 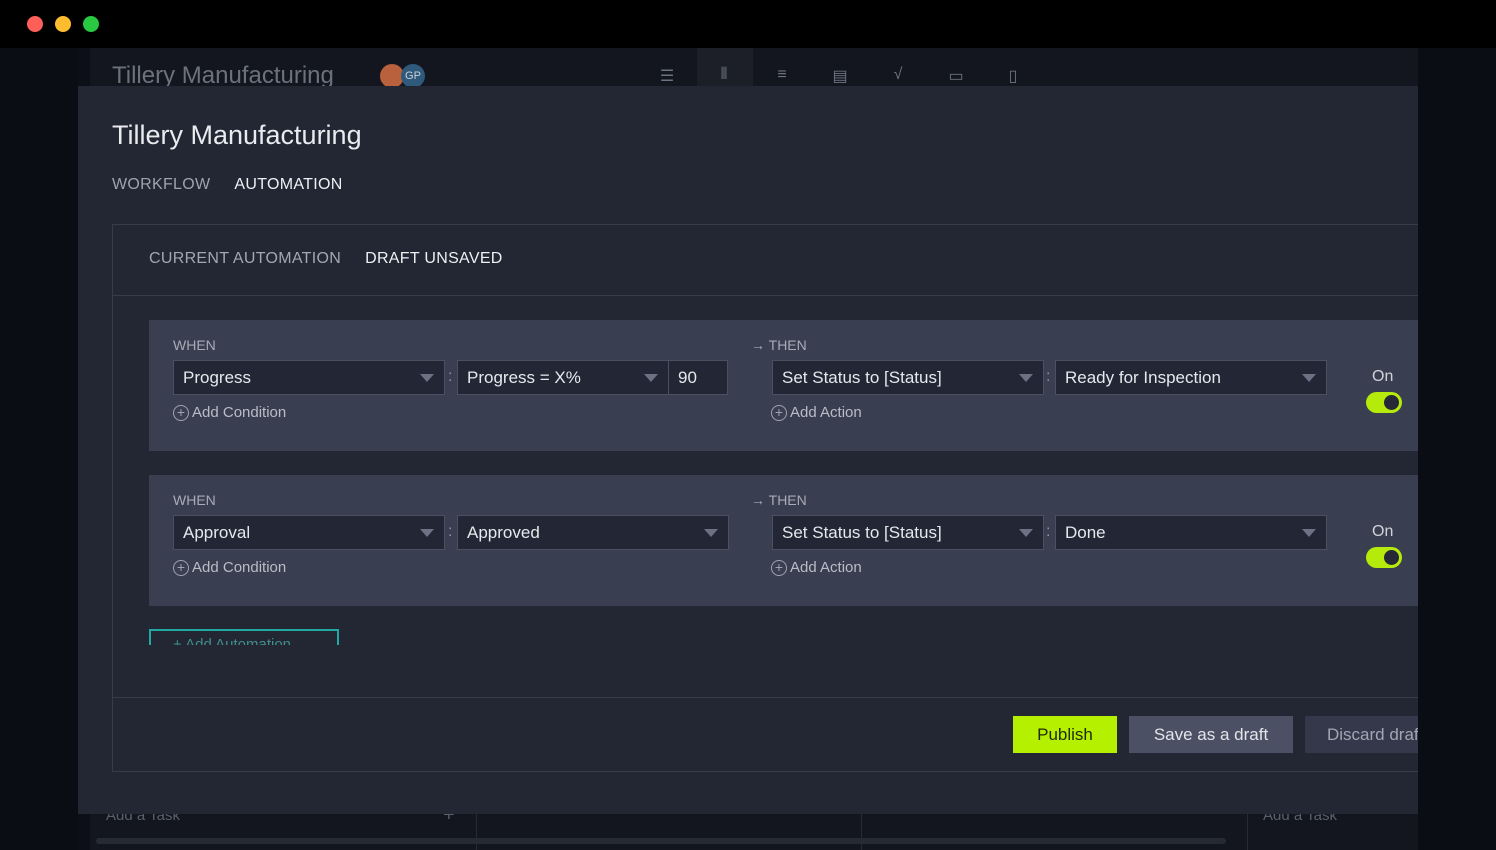 I want to click on window-titlebar, so click(x=748, y=24).